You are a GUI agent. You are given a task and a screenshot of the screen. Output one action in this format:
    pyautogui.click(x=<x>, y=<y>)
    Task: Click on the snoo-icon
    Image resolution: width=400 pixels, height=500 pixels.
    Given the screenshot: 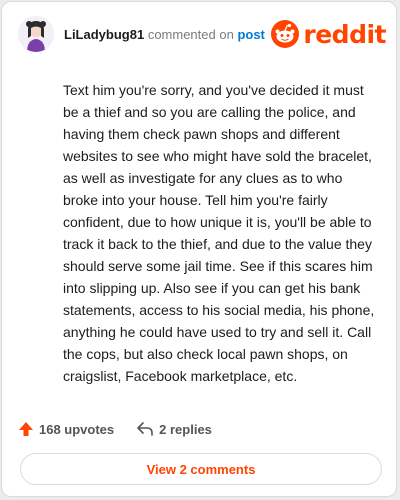 What is the action you would take?
    pyautogui.click(x=285, y=34)
    